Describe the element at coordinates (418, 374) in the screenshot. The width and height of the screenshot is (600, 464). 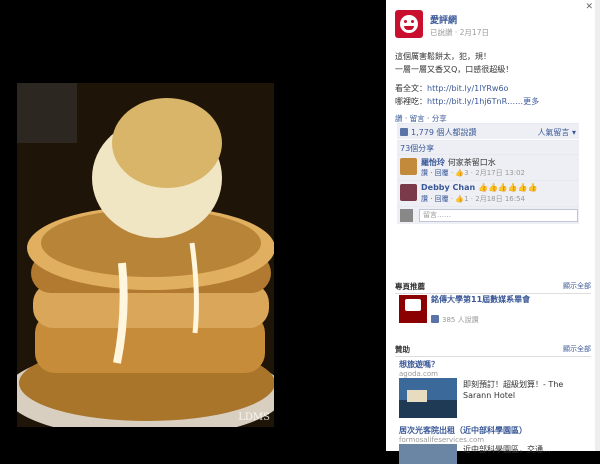
I see `ad-host: agoda.com` at that location.